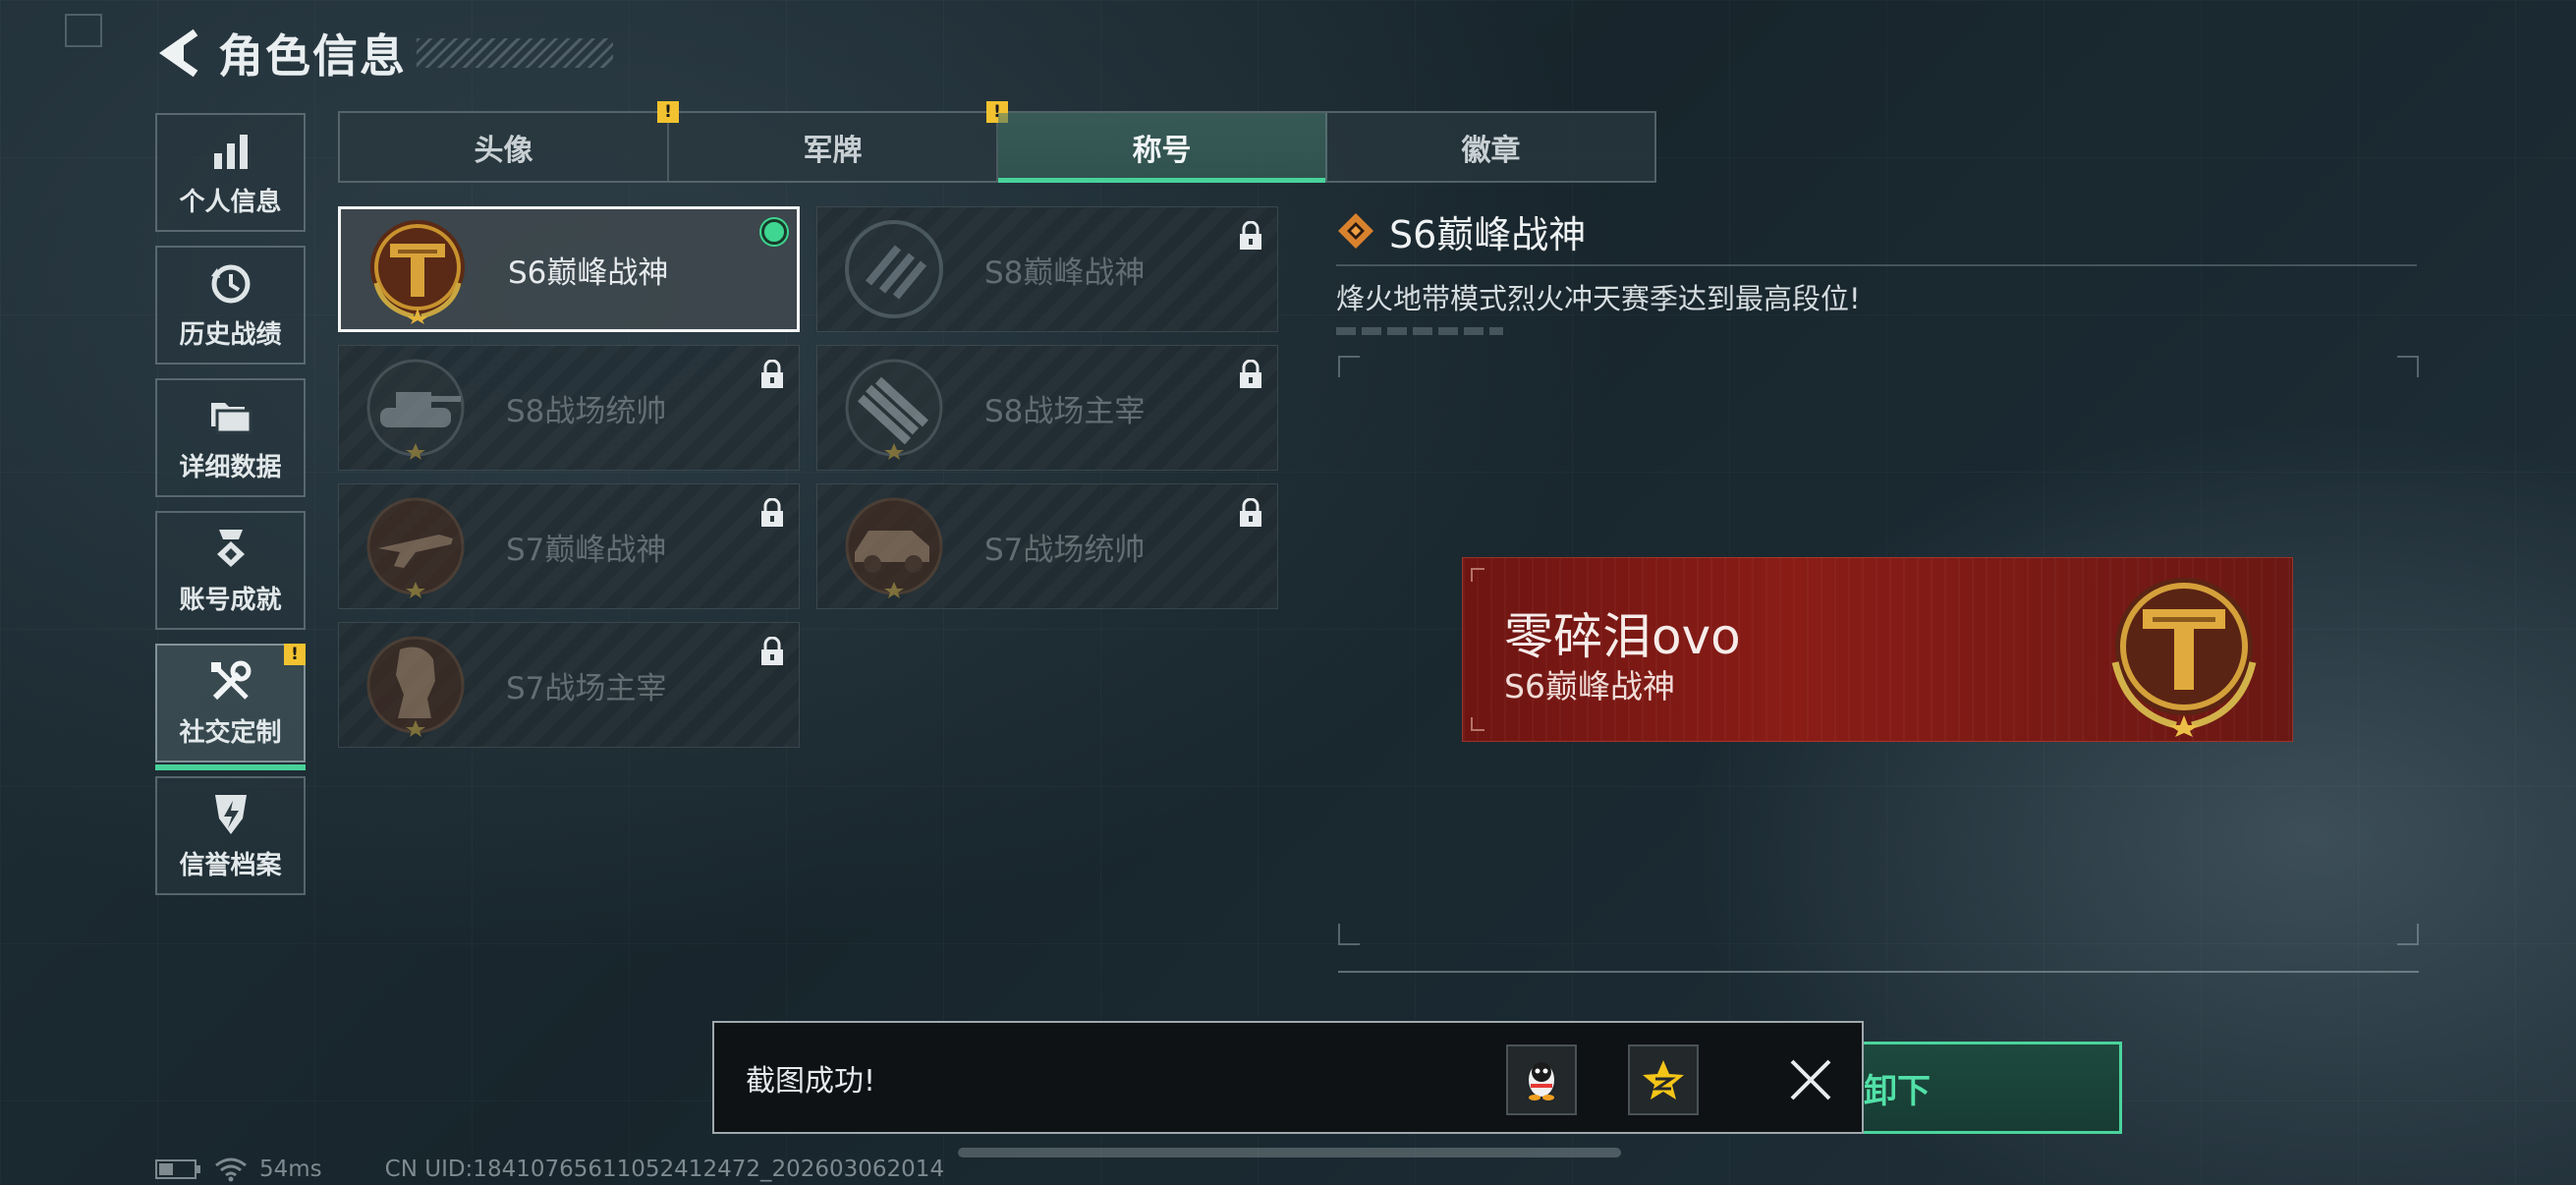  Describe the element at coordinates (1419, 331) in the screenshot. I see `description-decoration` at that location.